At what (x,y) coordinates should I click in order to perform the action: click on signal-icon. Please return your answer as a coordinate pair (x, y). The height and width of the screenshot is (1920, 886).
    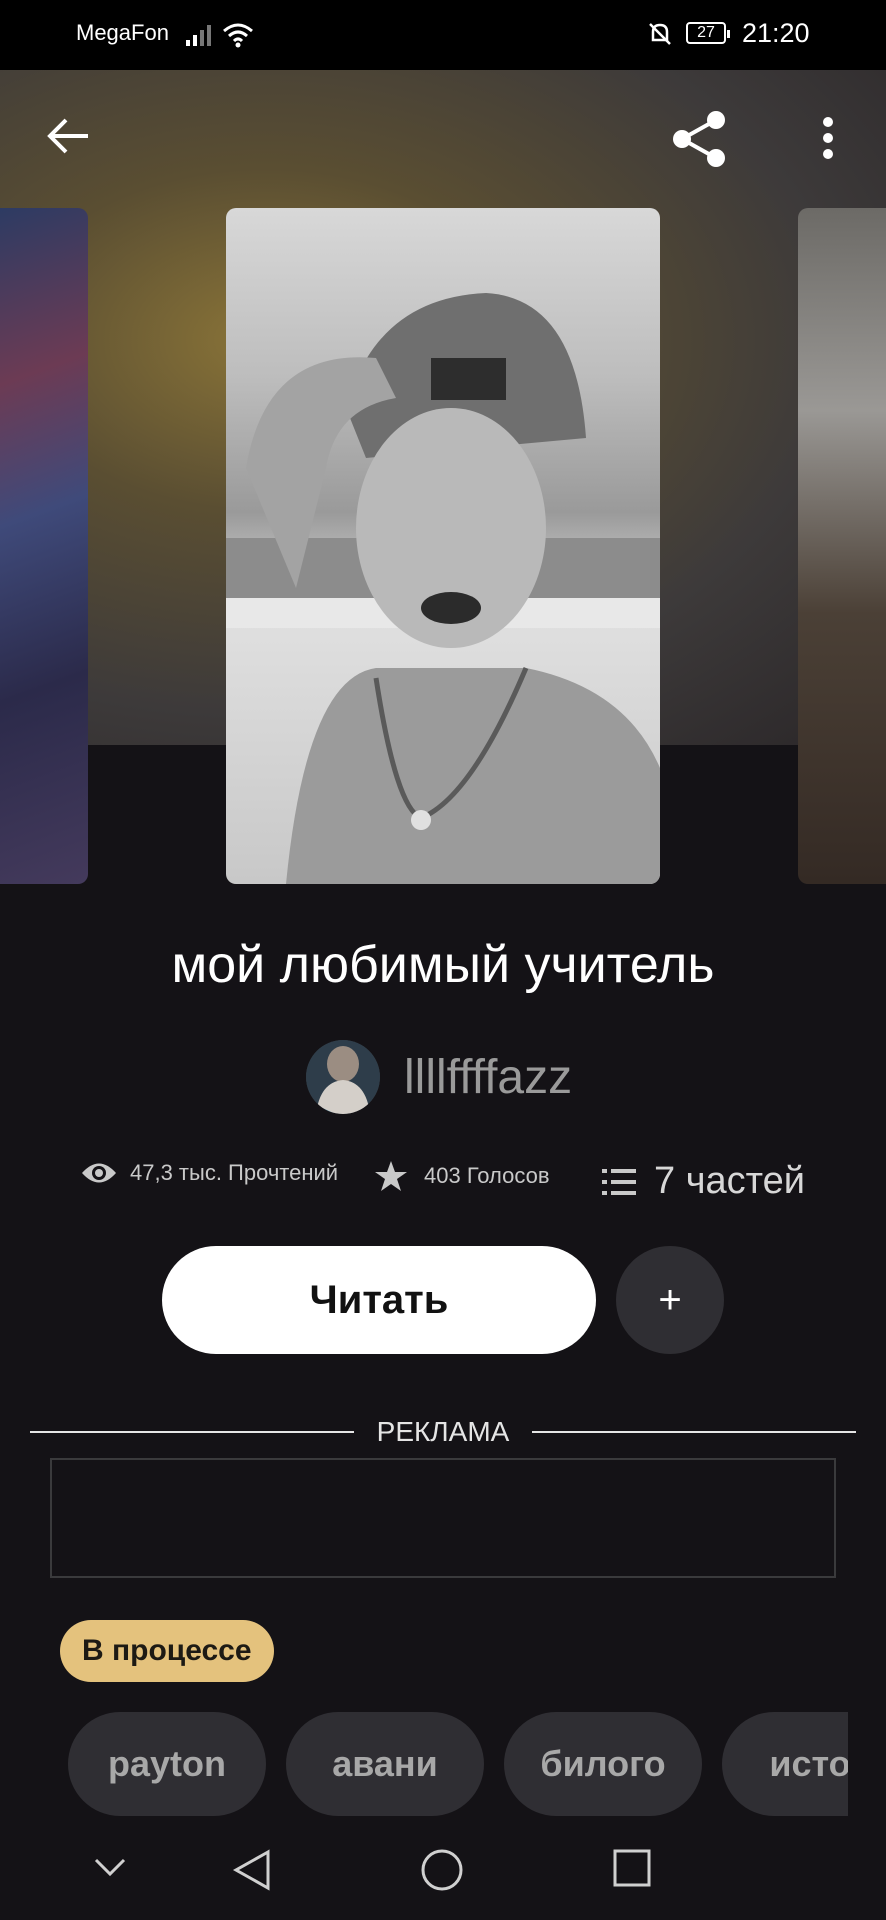
    Looking at the image, I should click on (198, 35).